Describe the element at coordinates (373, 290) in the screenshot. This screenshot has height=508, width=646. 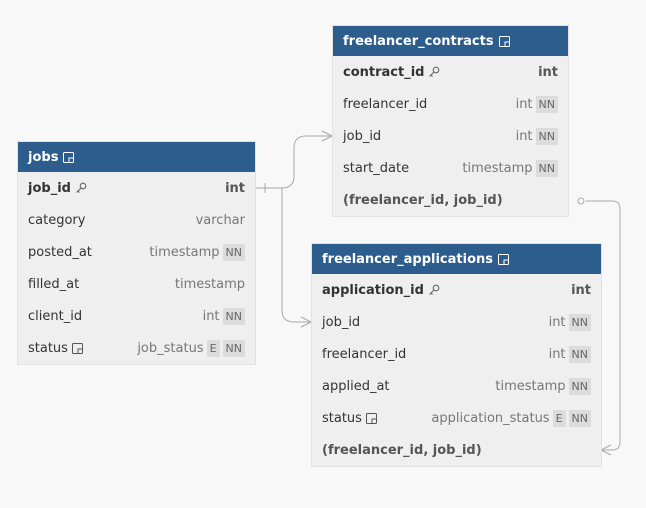
I see `column-name: application_id` at that location.